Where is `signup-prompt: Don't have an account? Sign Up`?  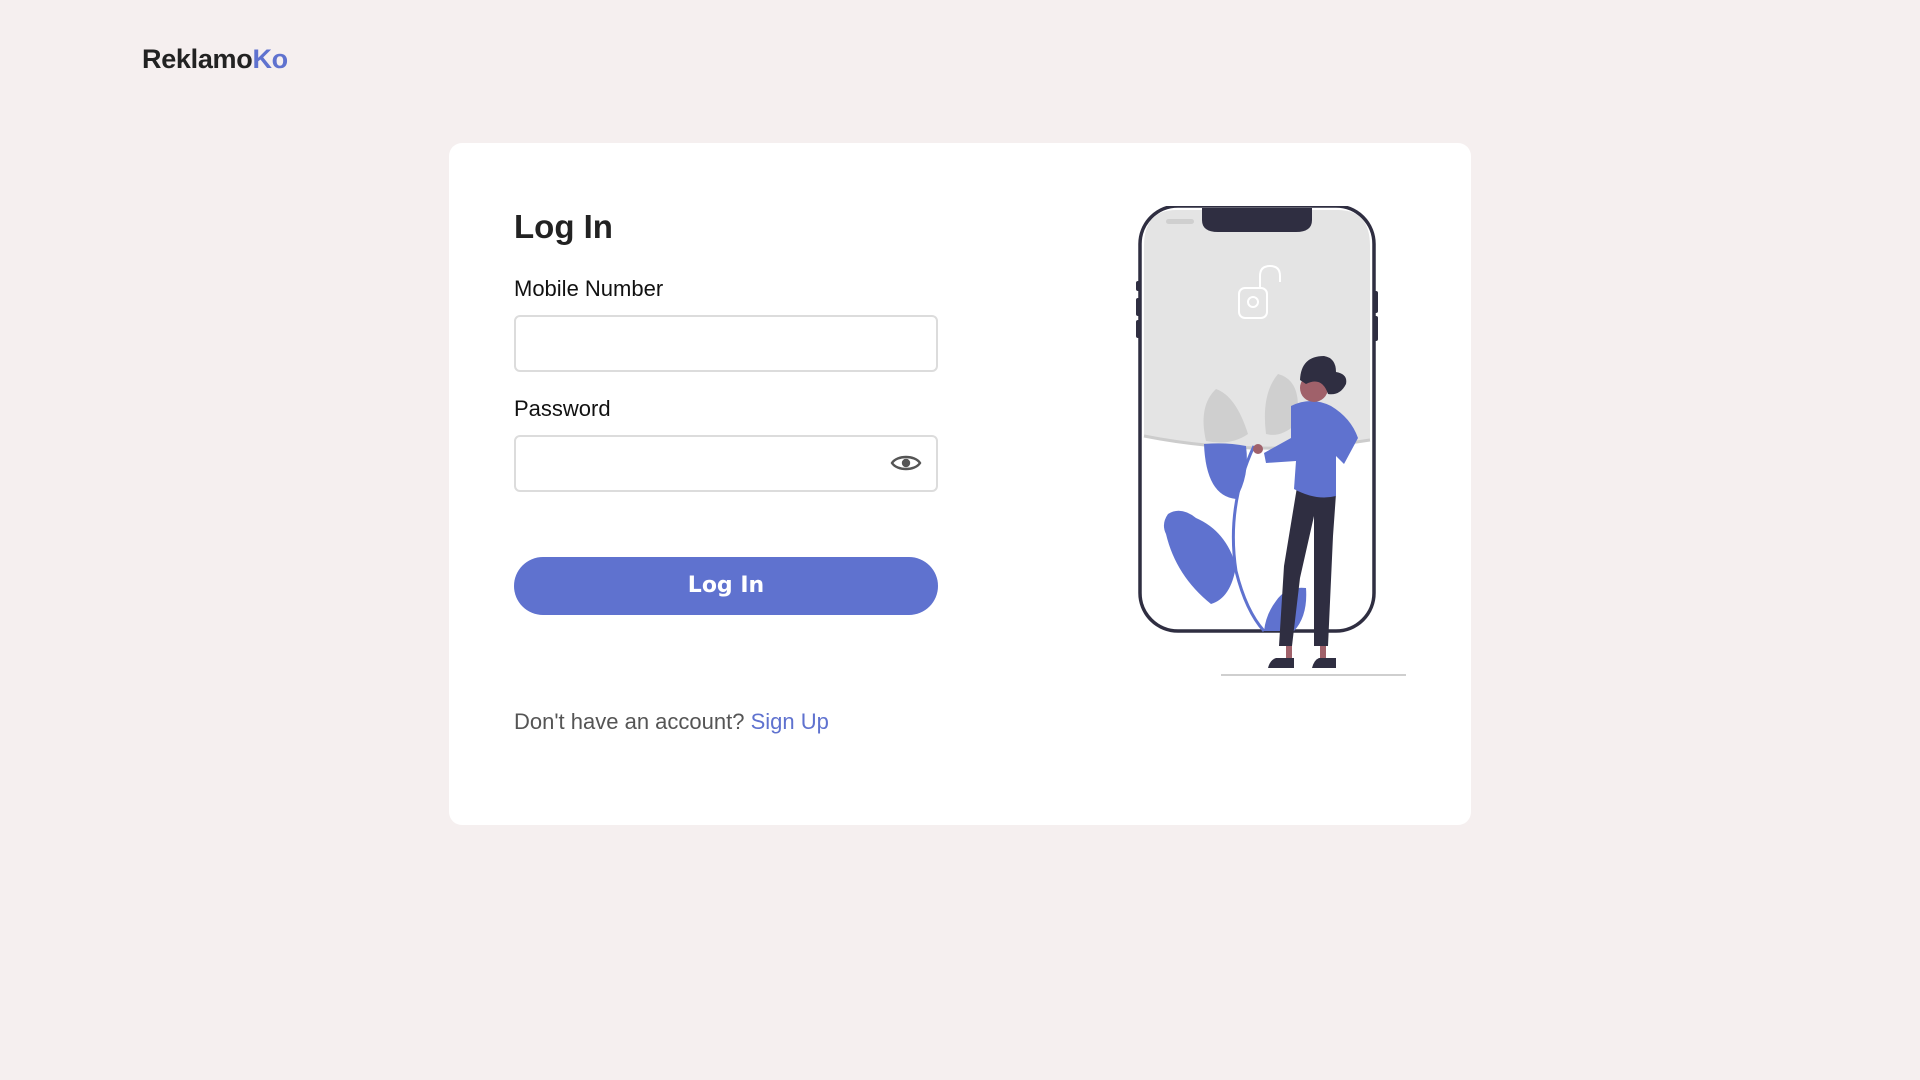 signup-prompt: Don't have an account? Sign Up is located at coordinates (726, 722).